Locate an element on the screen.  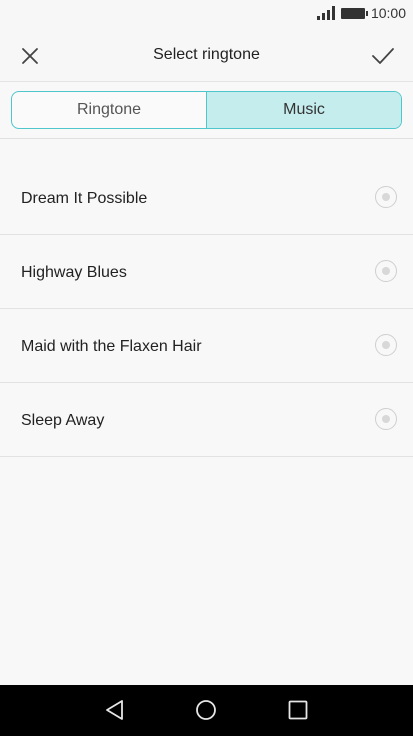
status-time: 10:00 is located at coordinates (388, 13).